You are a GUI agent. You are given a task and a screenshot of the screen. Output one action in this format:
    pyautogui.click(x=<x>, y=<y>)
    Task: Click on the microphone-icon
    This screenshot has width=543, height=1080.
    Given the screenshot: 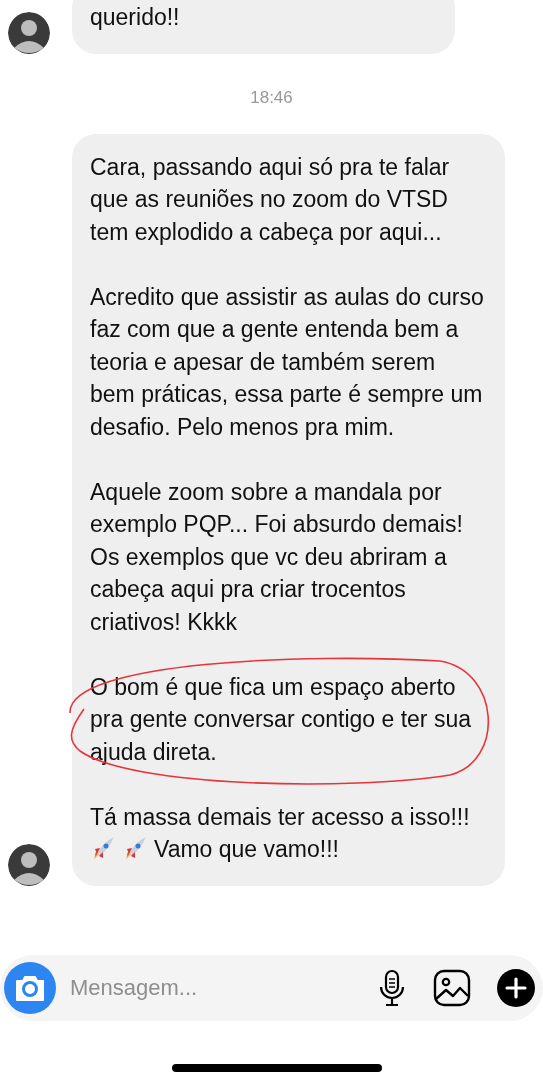 What is the action you would take?
    pyautogui.click(x=392, y=988)
    